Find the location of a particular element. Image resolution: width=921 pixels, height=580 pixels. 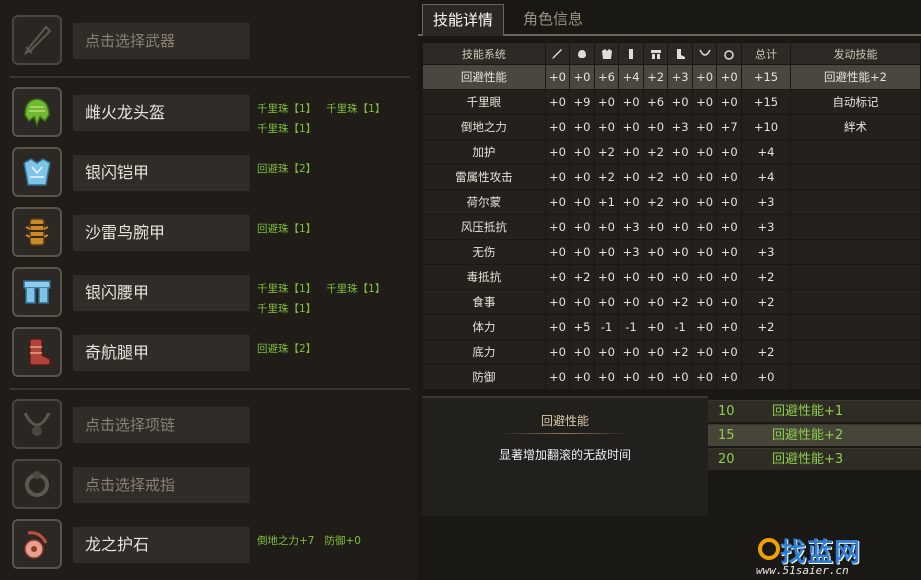

arms-slot: 沙雷鸟腕甲 回避珠【1】 is located at coordinates (210, 234).